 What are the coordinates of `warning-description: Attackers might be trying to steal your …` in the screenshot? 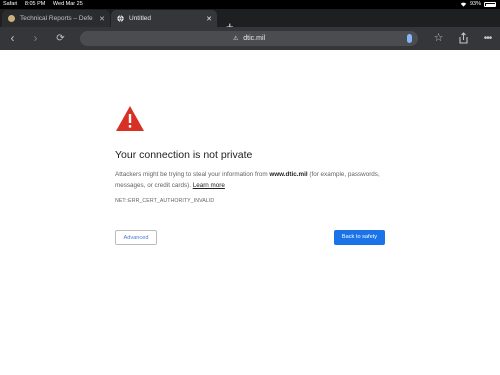 It's located at (247, 180).